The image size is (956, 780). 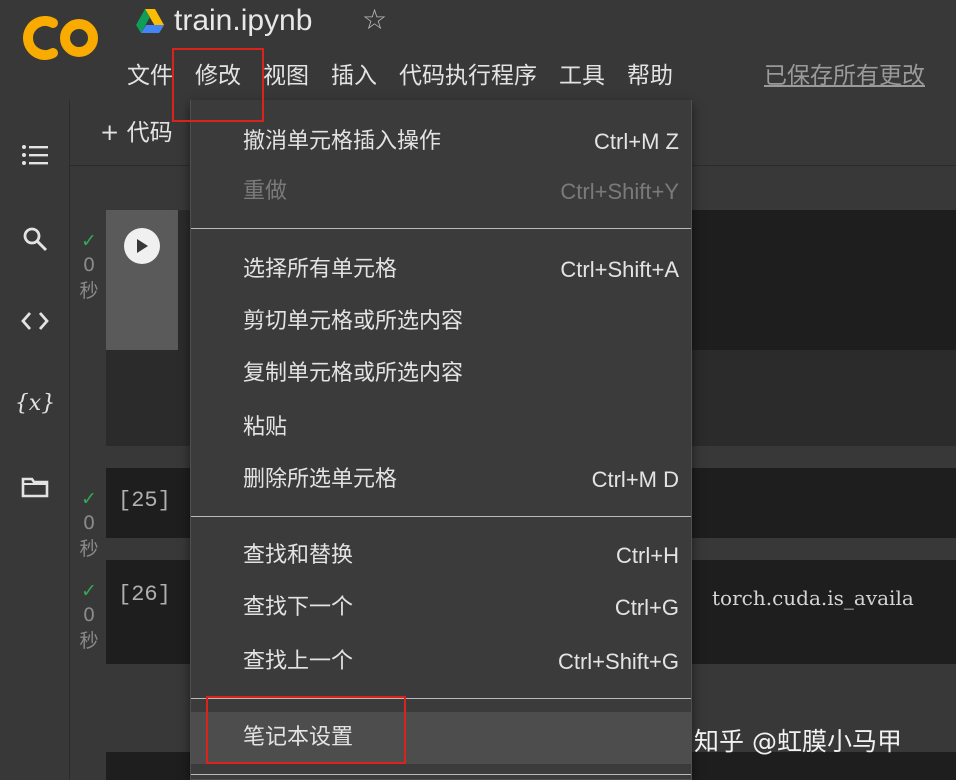 I want to click on highlight-box-notebook-settings, so click(x=306, y=730).